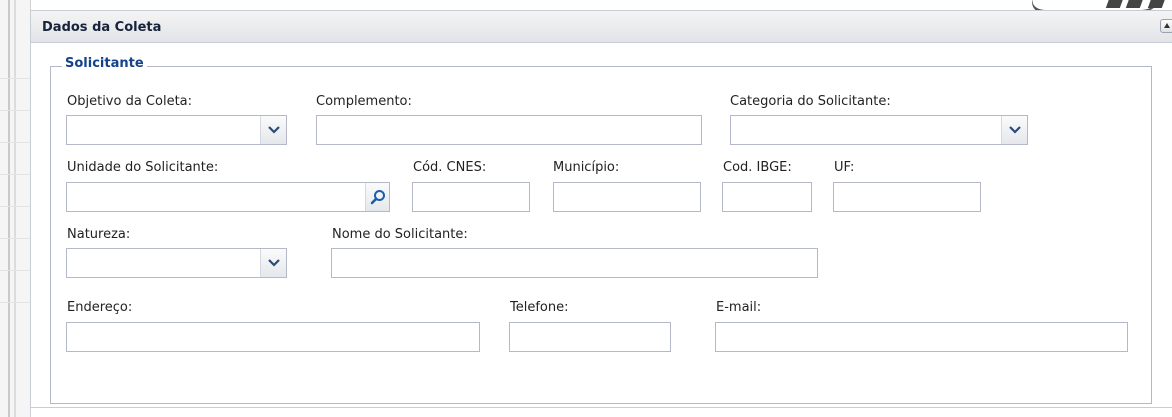 The width and height of the screenshot is (1172, 417). I want to click on categoria-dropdown-trigger, so click(1014, 130).